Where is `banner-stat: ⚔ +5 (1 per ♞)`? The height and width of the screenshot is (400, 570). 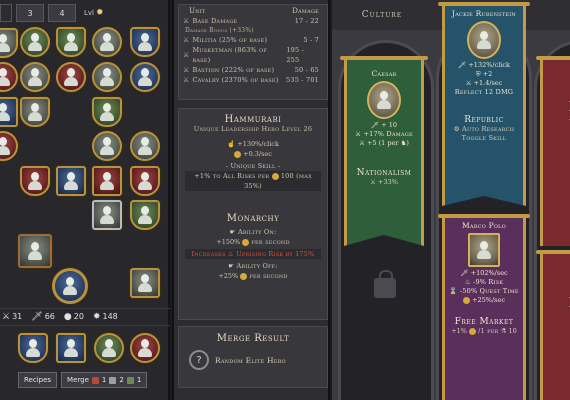 banner-stat: ⚔ +5 (1 per ♞) is located at coordinates (384, 143).